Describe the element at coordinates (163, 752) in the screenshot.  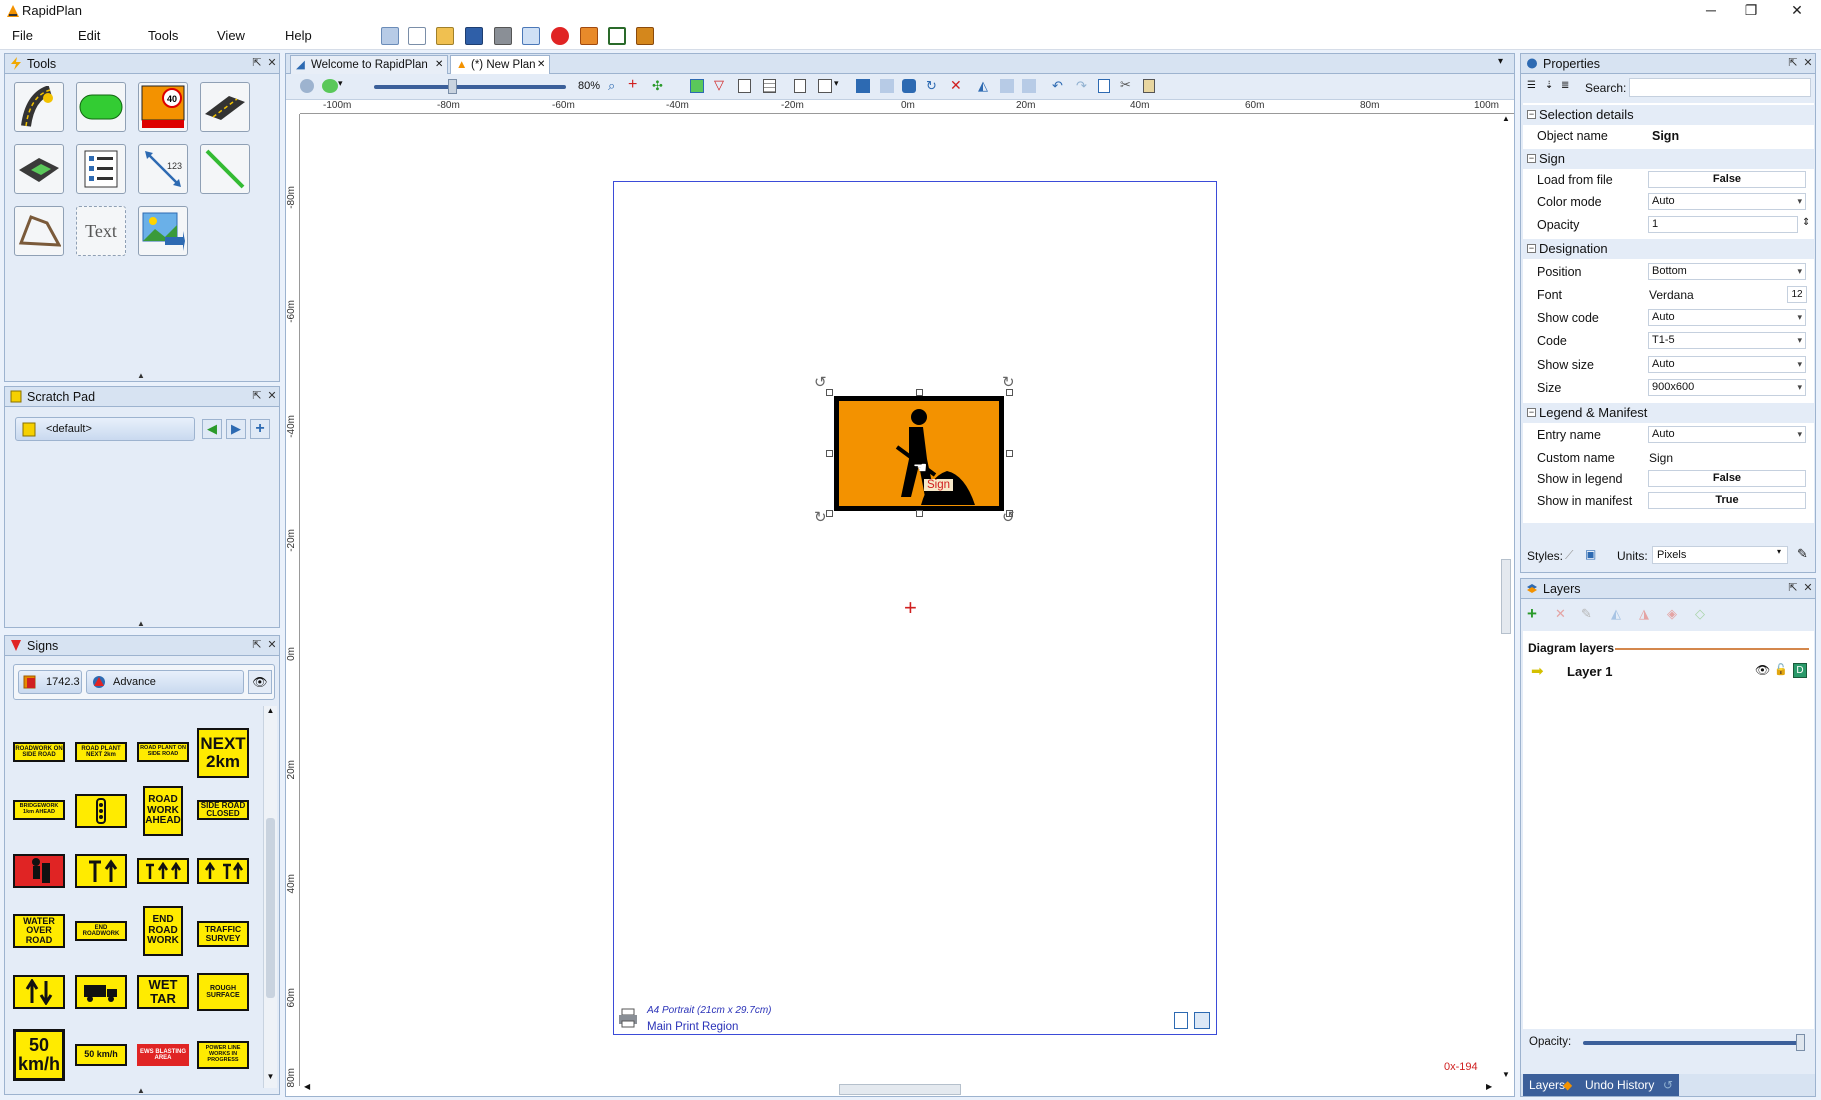
I see `sign-road-plant-on-side-road: ROAD PLANT ON SIDE ROAD` at that location.